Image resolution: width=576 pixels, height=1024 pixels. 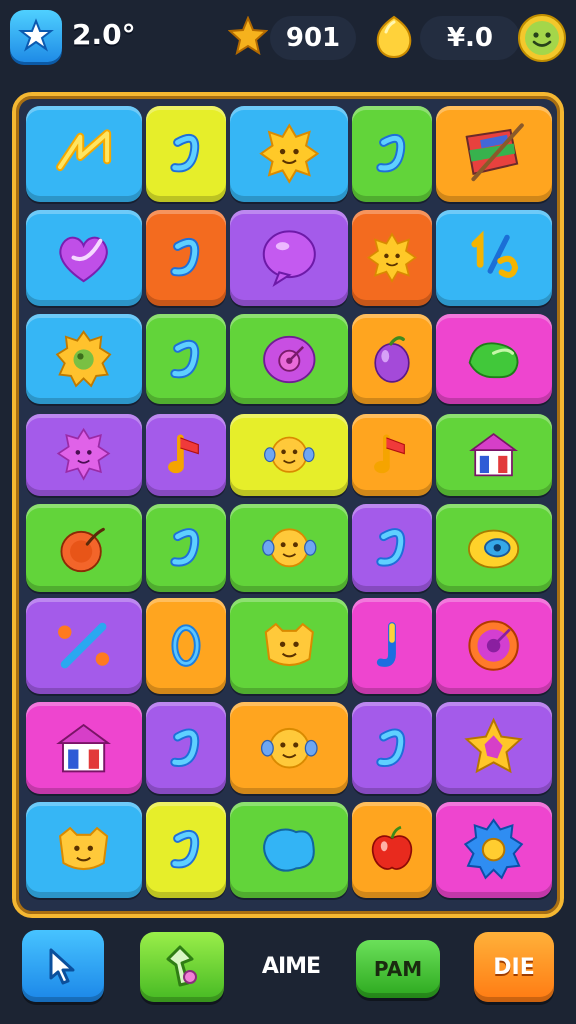 I want to click on star-gem-icon, so click(x=494, y=748).